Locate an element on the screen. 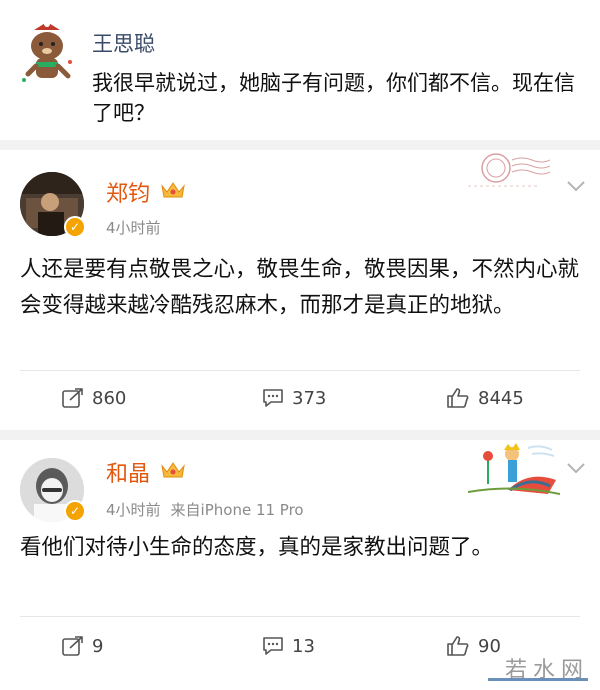  comment-button: 373 is located at coordinates (294, 398).